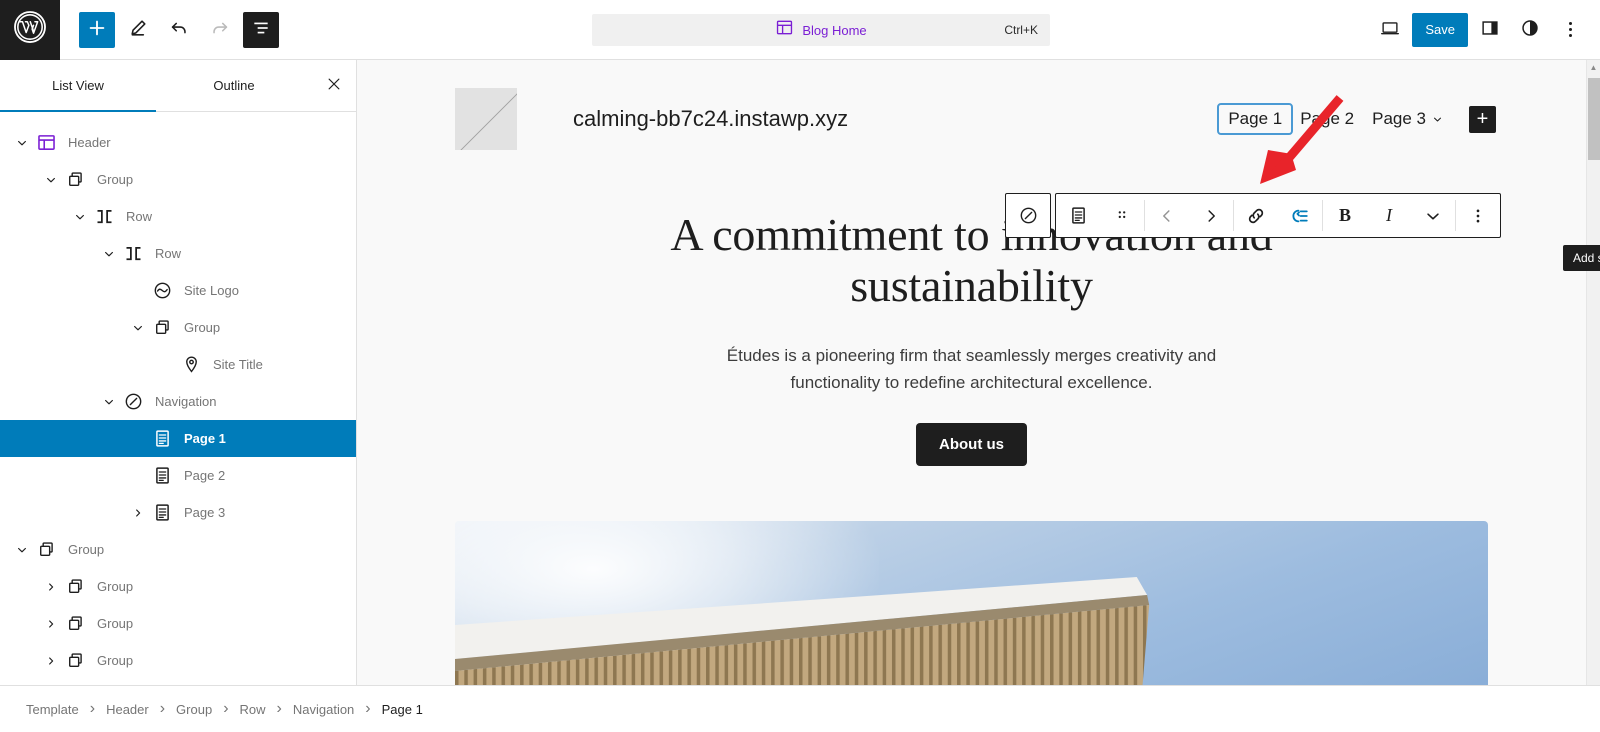 The width and height of the screenshot is (1600, 732). What do you see at coordinates (178, 475) in the screenshot?
I see `tree-item-page-2: Page 2` at bounding box center [178, 475].